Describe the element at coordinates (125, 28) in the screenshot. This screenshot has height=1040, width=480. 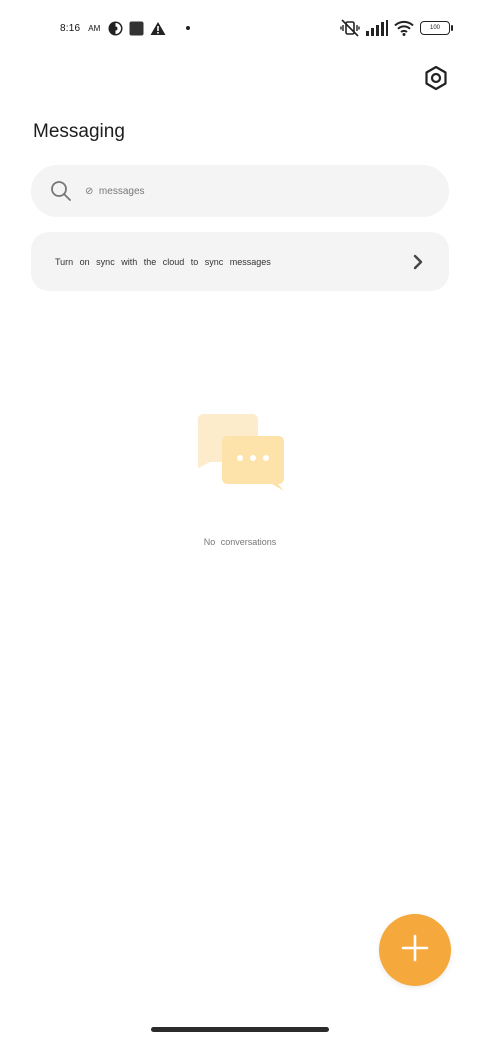
I see `status-left: 8:16 AM` at that location.